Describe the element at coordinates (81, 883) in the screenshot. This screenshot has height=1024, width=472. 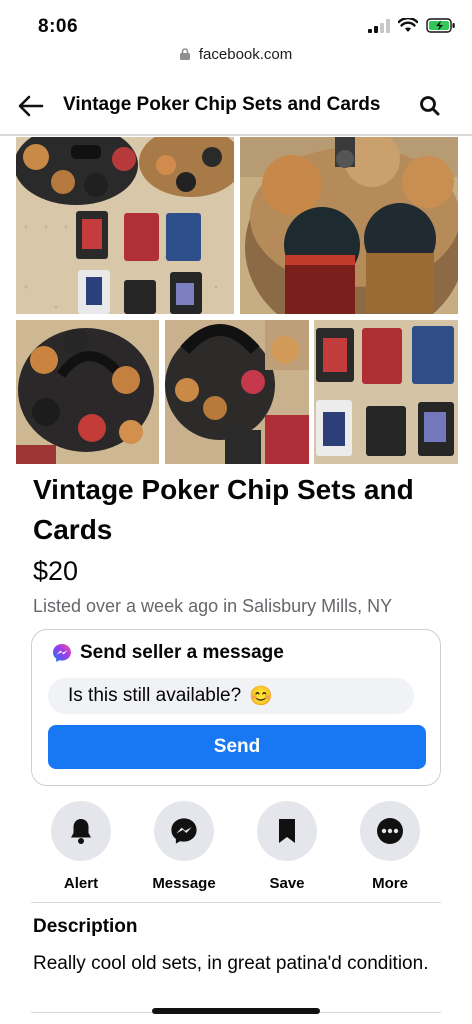
I see `action-label-alert: Alert` at that location.